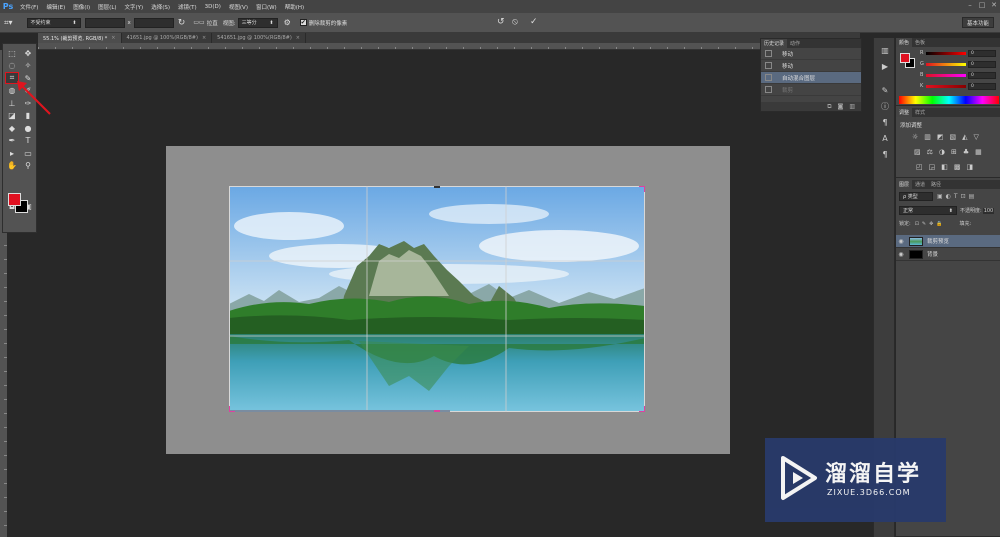 The height and width of the screenshot is (537, 1000). I want to click on marquee-icon: ⬚, so click(12, 53).